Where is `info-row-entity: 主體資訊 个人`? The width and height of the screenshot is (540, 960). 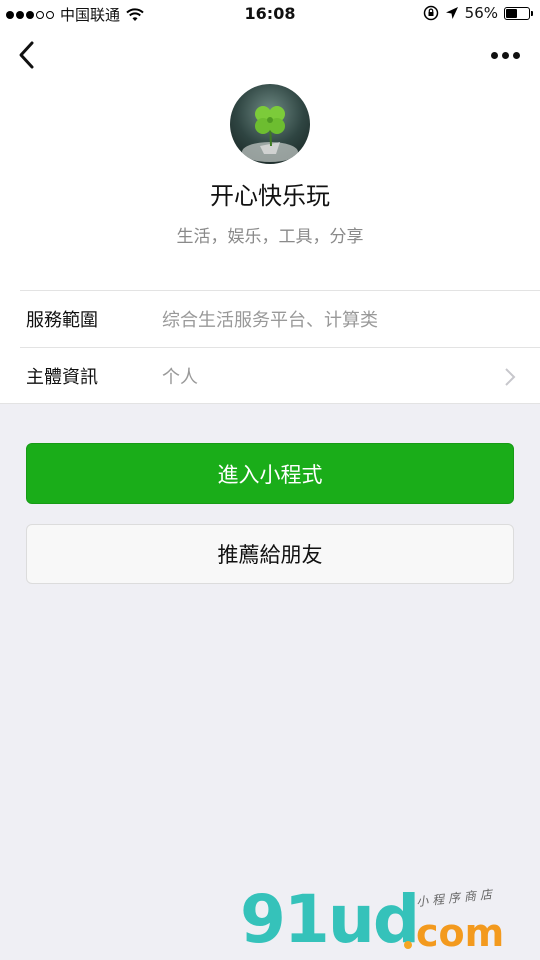 info-row-entity: 主體資訊 个人 is located at coordinates (280, 375).